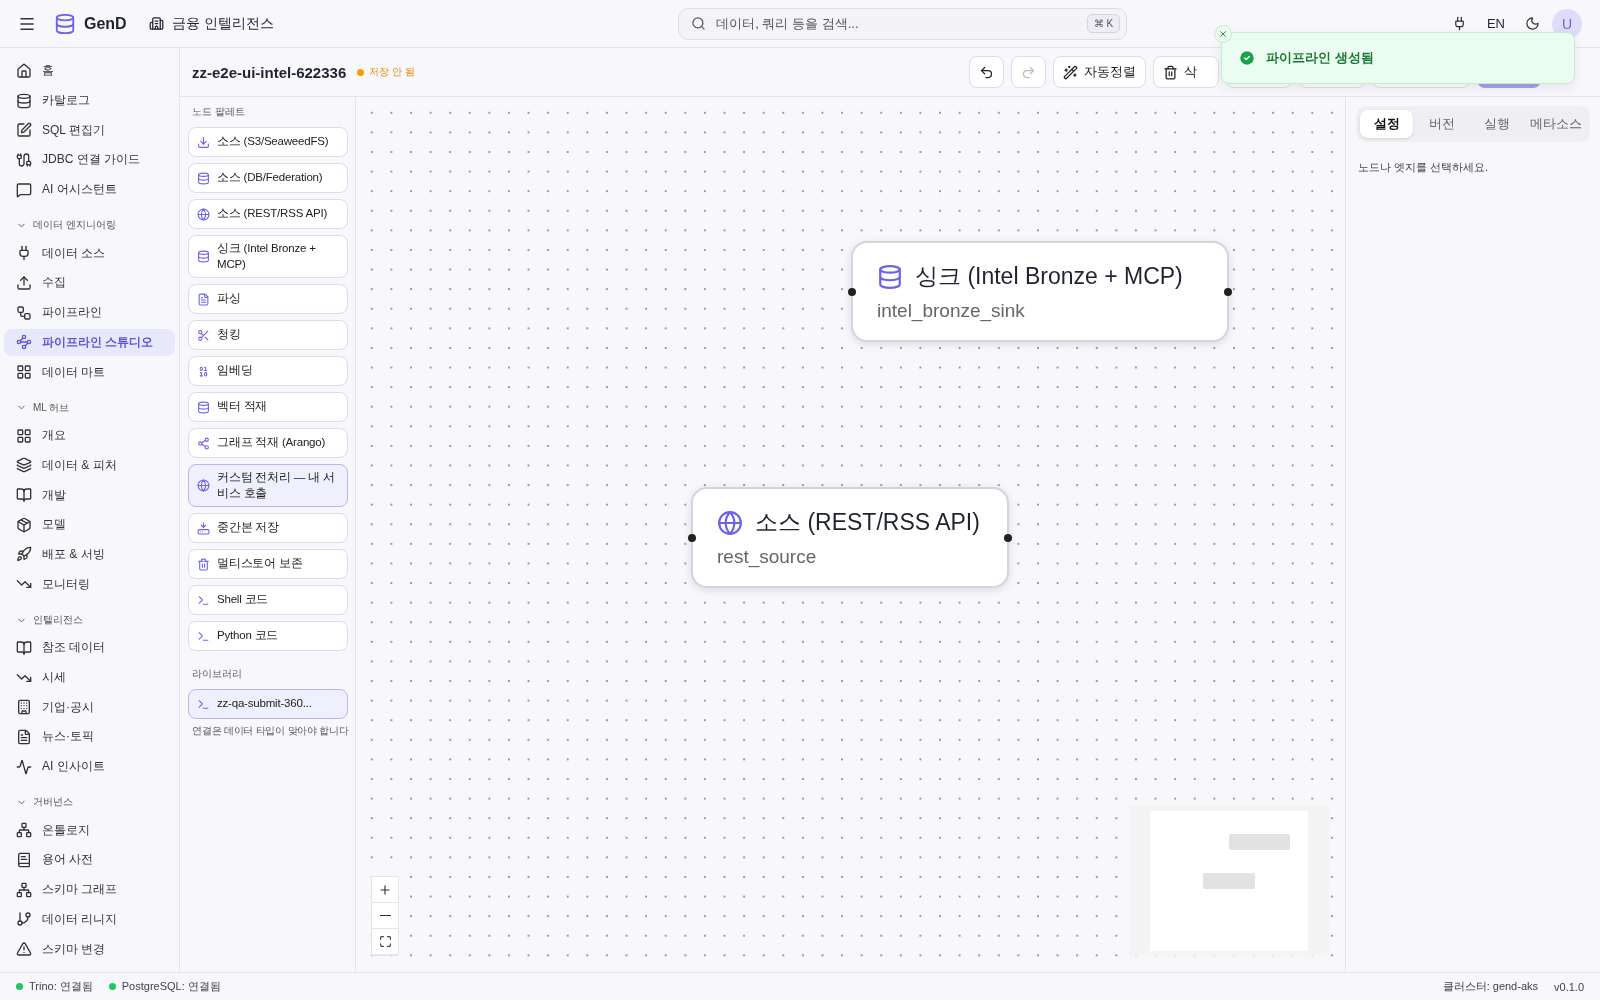 The width and height of the screenshot is (1600, 1000). What do you see at coordinates (268, 443) in the screenshot?
I see `palette-item: 그래프 적재 (Arango)` at bounding box center [268, 443].